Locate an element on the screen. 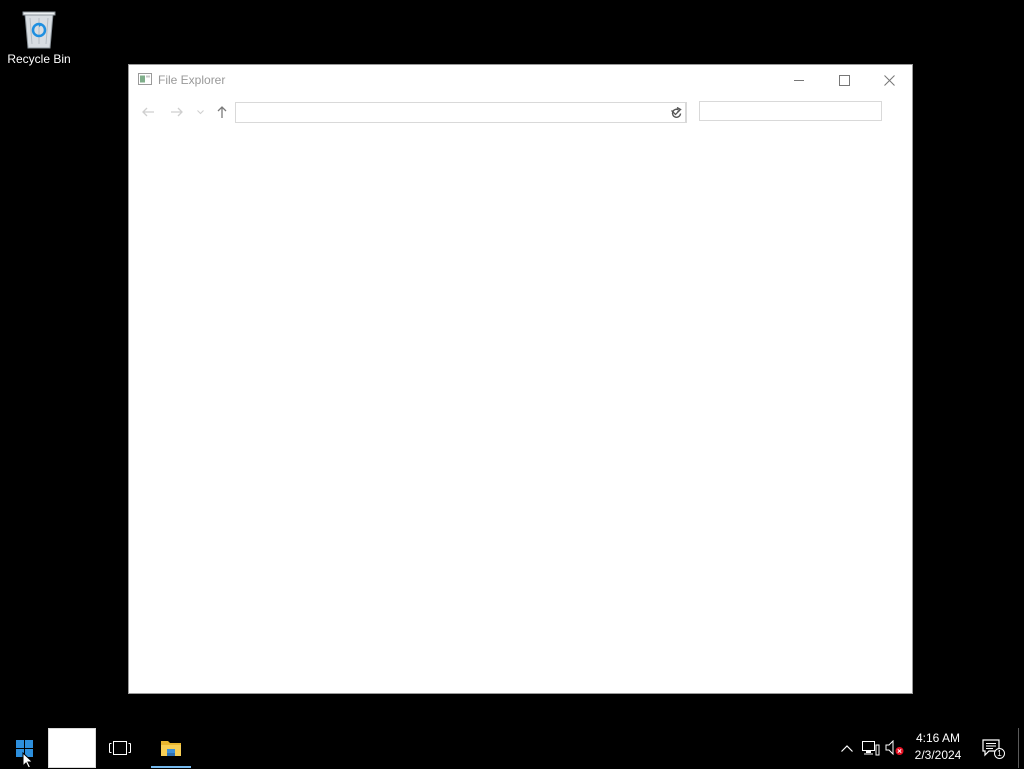 The height and width of the screenshot is (769, 1024). task-view-button is located at coordinates (120, 748).